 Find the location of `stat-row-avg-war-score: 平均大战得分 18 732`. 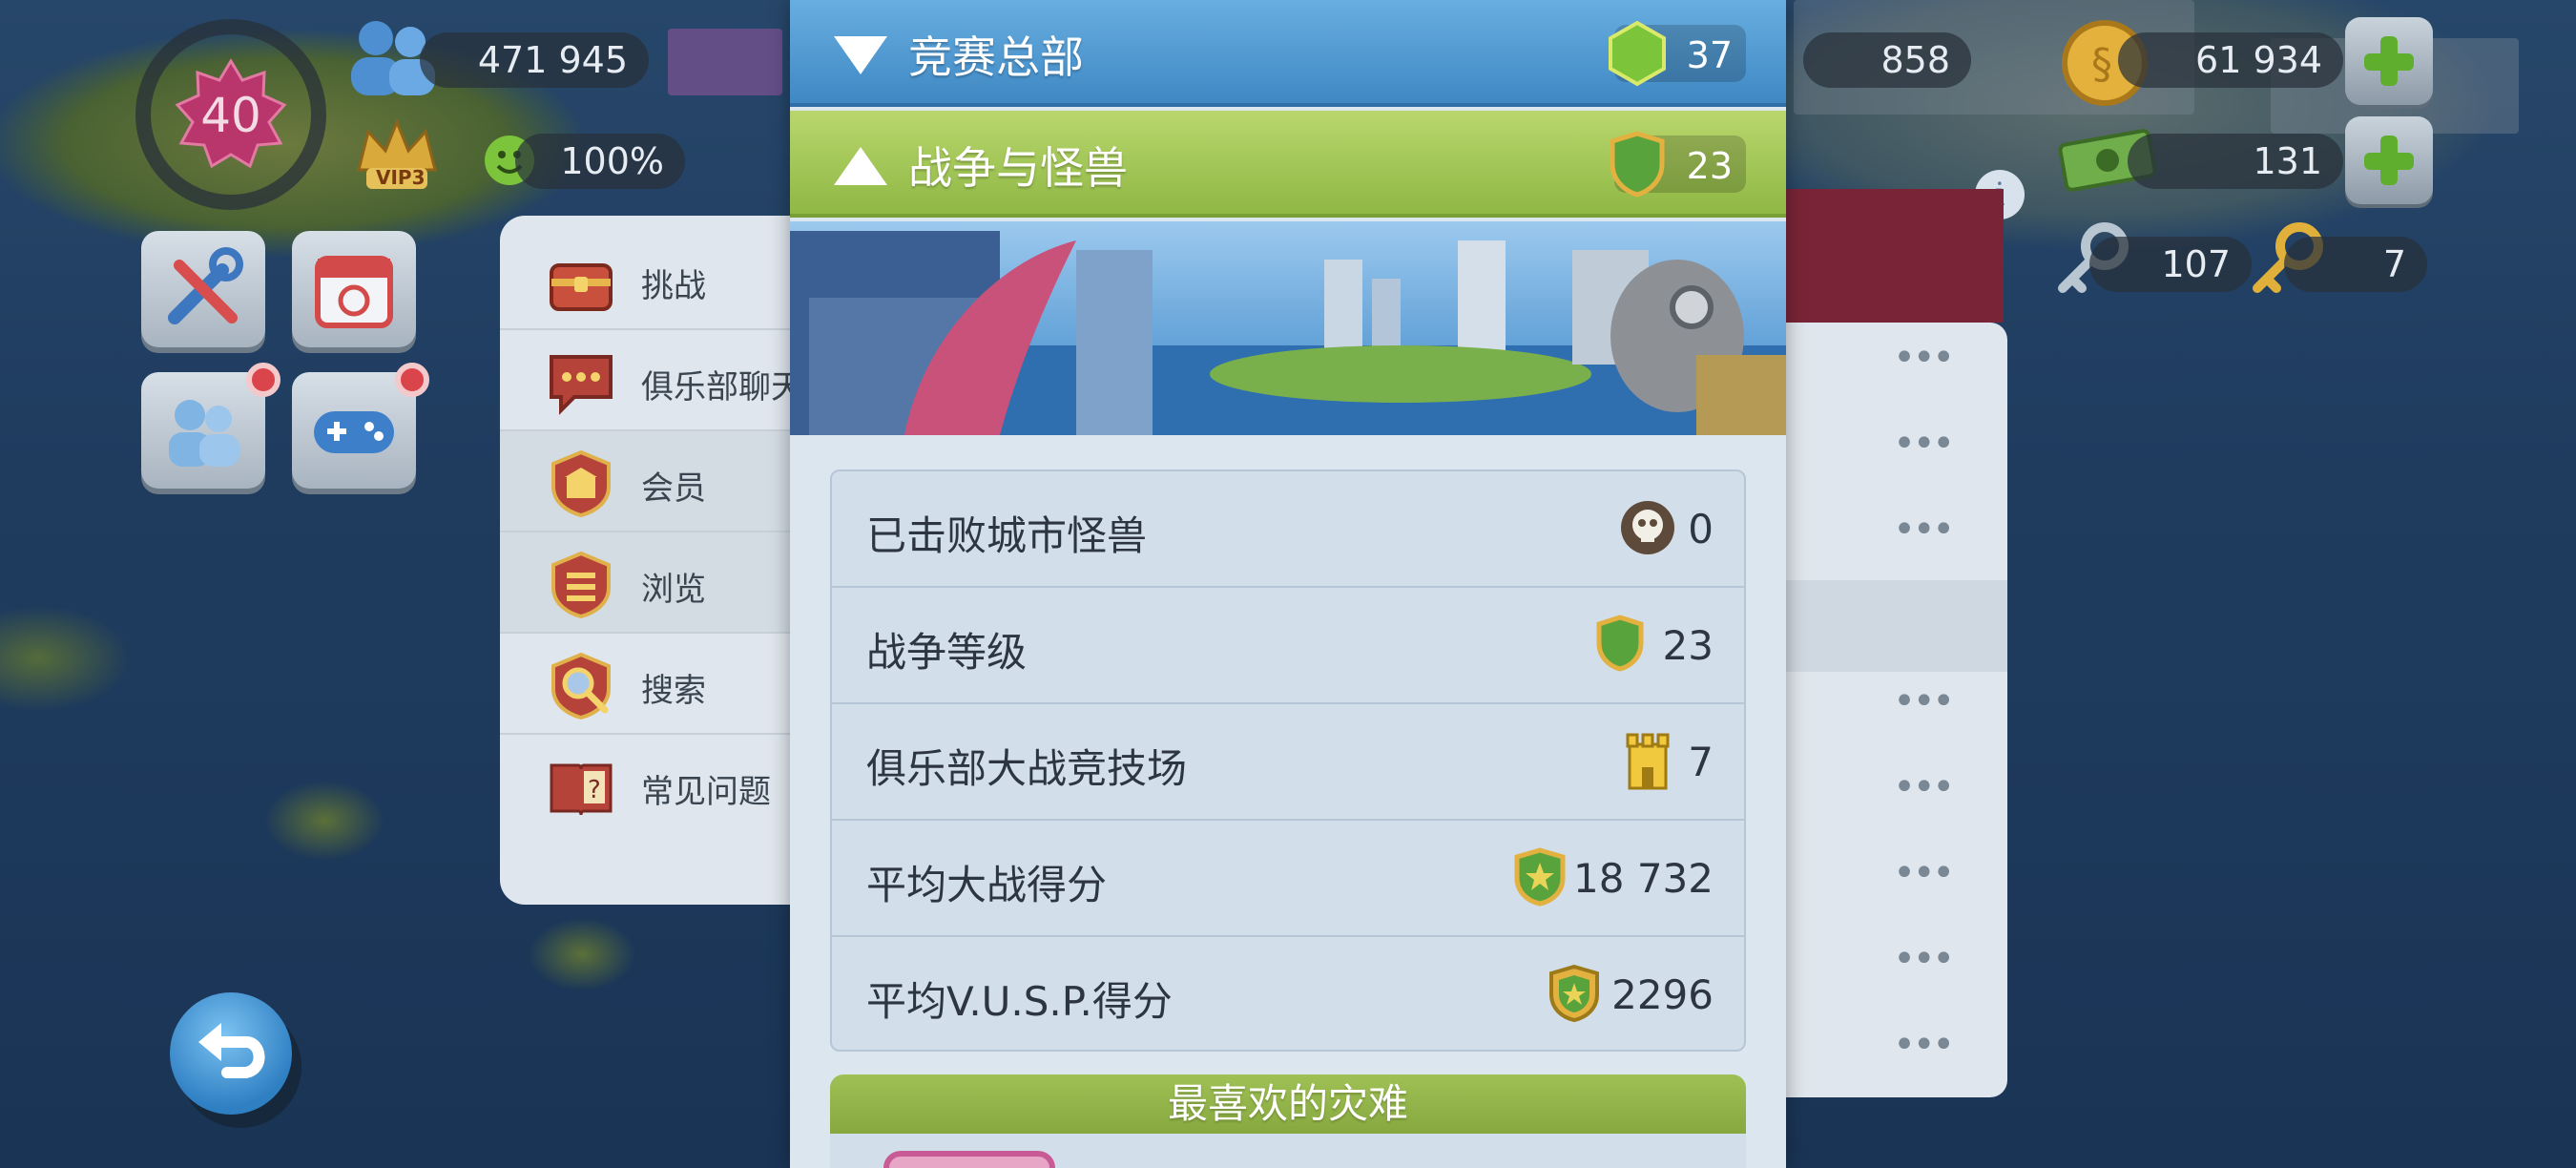

stat-row-avg-war-score: 平均大战得分 18 732 is located at coordinates (1288, 879).